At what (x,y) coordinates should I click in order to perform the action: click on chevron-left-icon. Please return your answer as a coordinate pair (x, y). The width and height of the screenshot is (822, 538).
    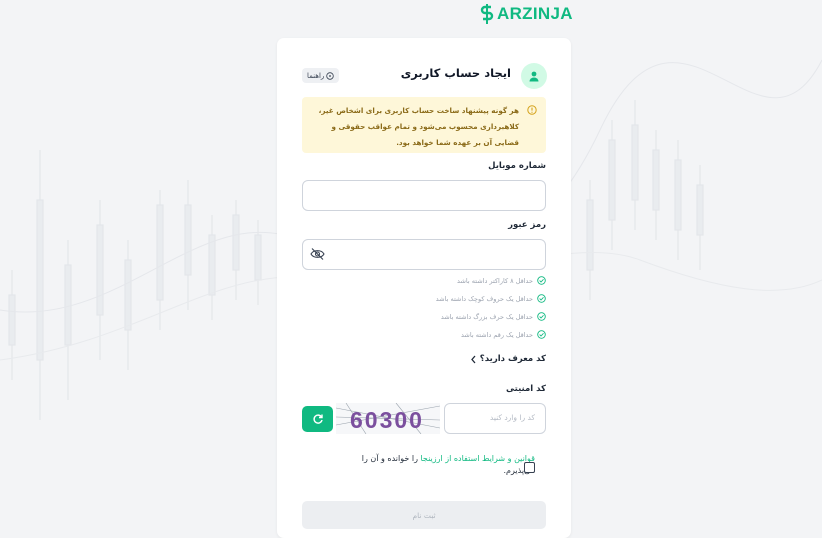
    Looking at the image, I should click on (473, 359).